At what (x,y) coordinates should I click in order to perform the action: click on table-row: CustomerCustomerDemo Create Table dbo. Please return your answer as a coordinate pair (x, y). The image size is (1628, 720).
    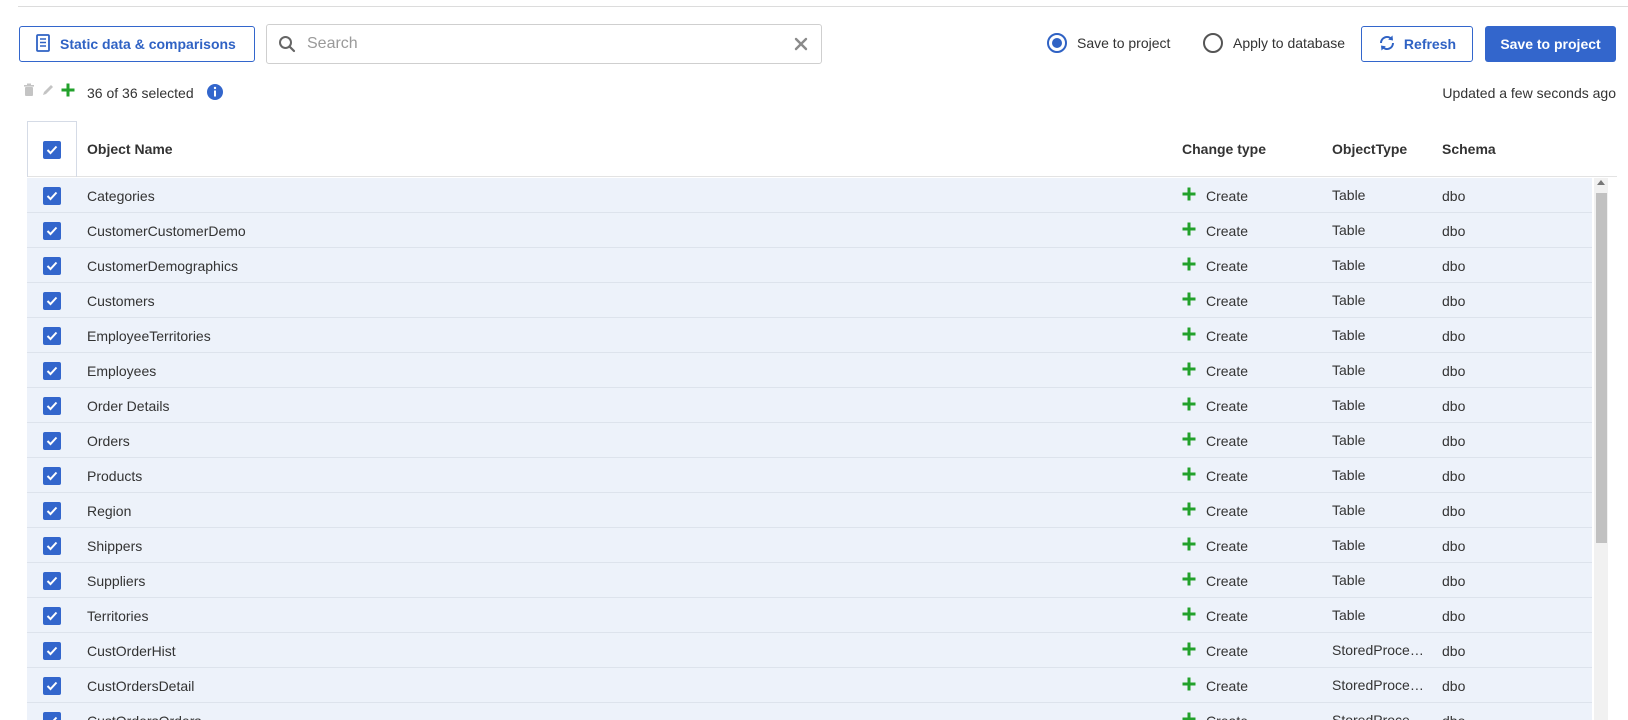
    Looking at the image, I should click on (809, 230).